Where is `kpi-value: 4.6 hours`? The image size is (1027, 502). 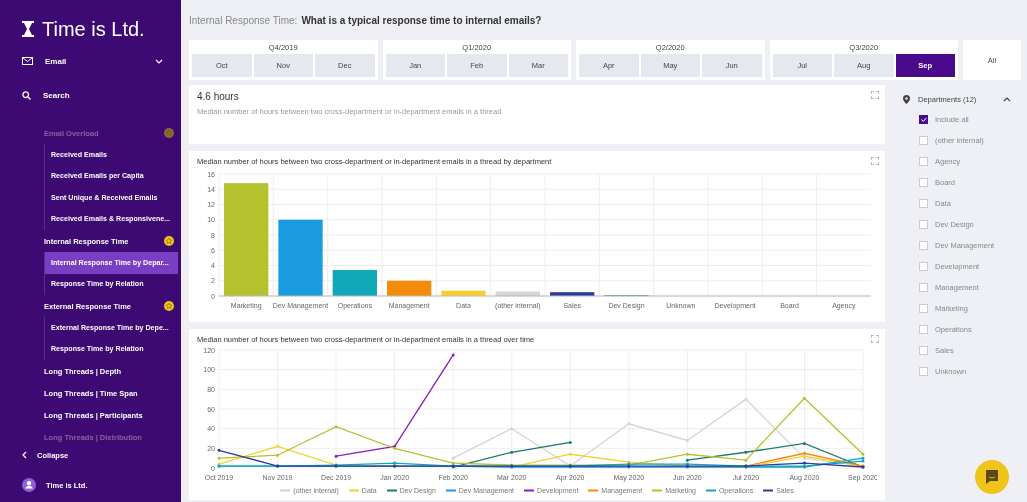 kpi-value: 4.6 hours is located at coordinates (218, 96).